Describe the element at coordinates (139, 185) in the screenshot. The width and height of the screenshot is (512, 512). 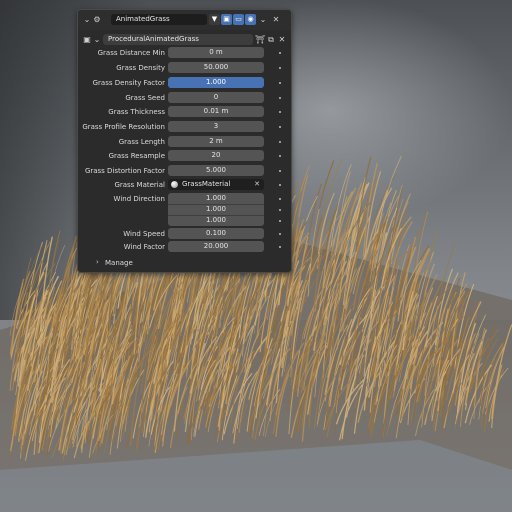
I see `property-label: Grass Material` at that location.